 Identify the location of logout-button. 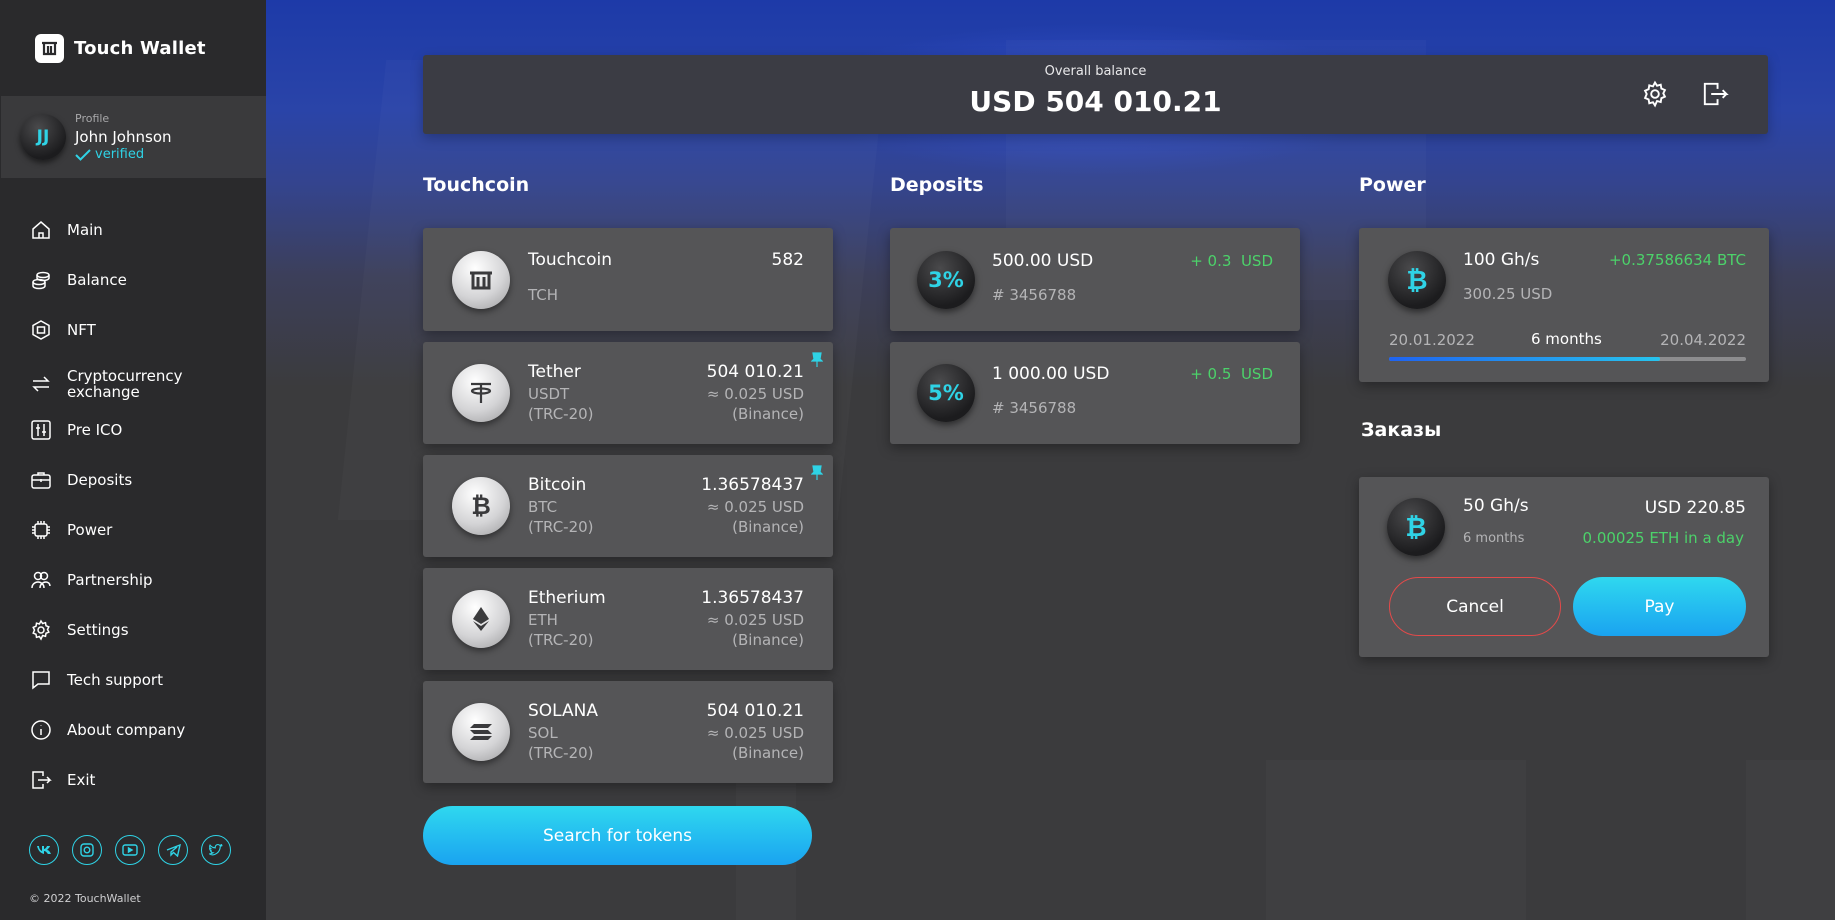
(1715, 94).